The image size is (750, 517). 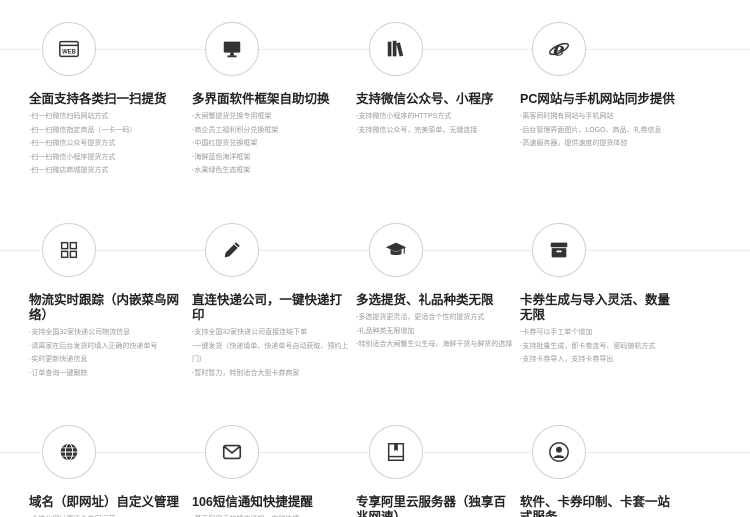 What do you see at coordinates (58, 373) in the screenshot?
I see `feature-list-item: -订单查询一键跟踪` at bounding box center [58, 373].